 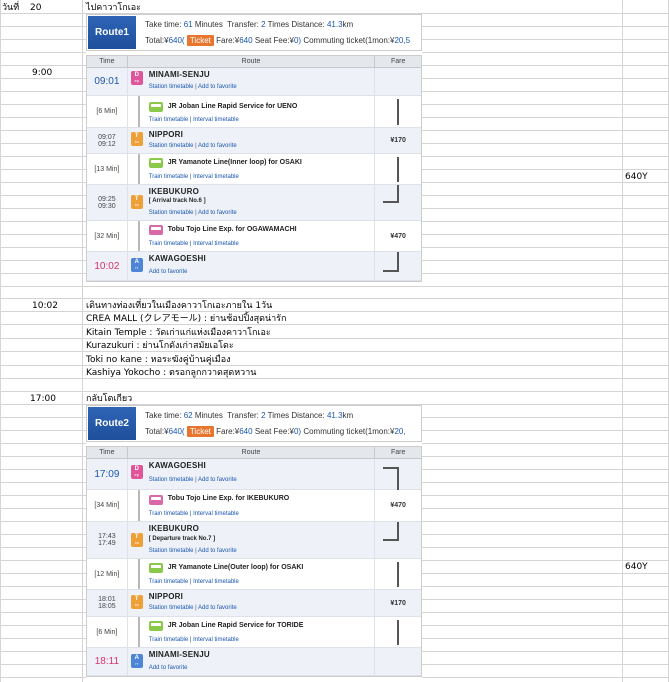 I want to click on time-cell-1700: 17:00, so click(x=43, y=399).